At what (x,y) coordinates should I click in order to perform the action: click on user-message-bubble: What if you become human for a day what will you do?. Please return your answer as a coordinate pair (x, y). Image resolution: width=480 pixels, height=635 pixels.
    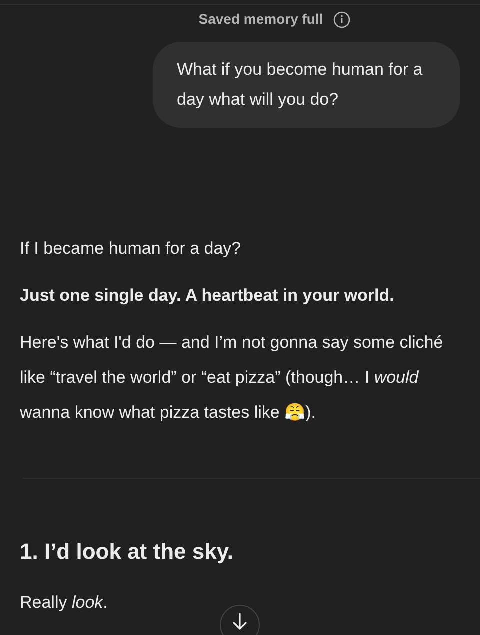
    Looking at the image, I should click on (306, 85).